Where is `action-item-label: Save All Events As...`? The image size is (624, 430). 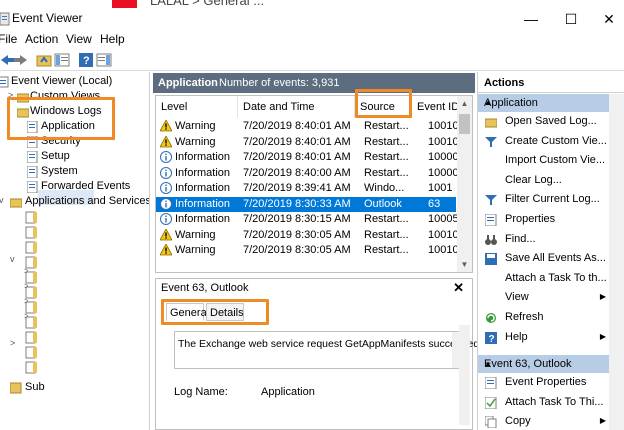 action-item-label: Save All Events As... is located at coordinates (555, 258).